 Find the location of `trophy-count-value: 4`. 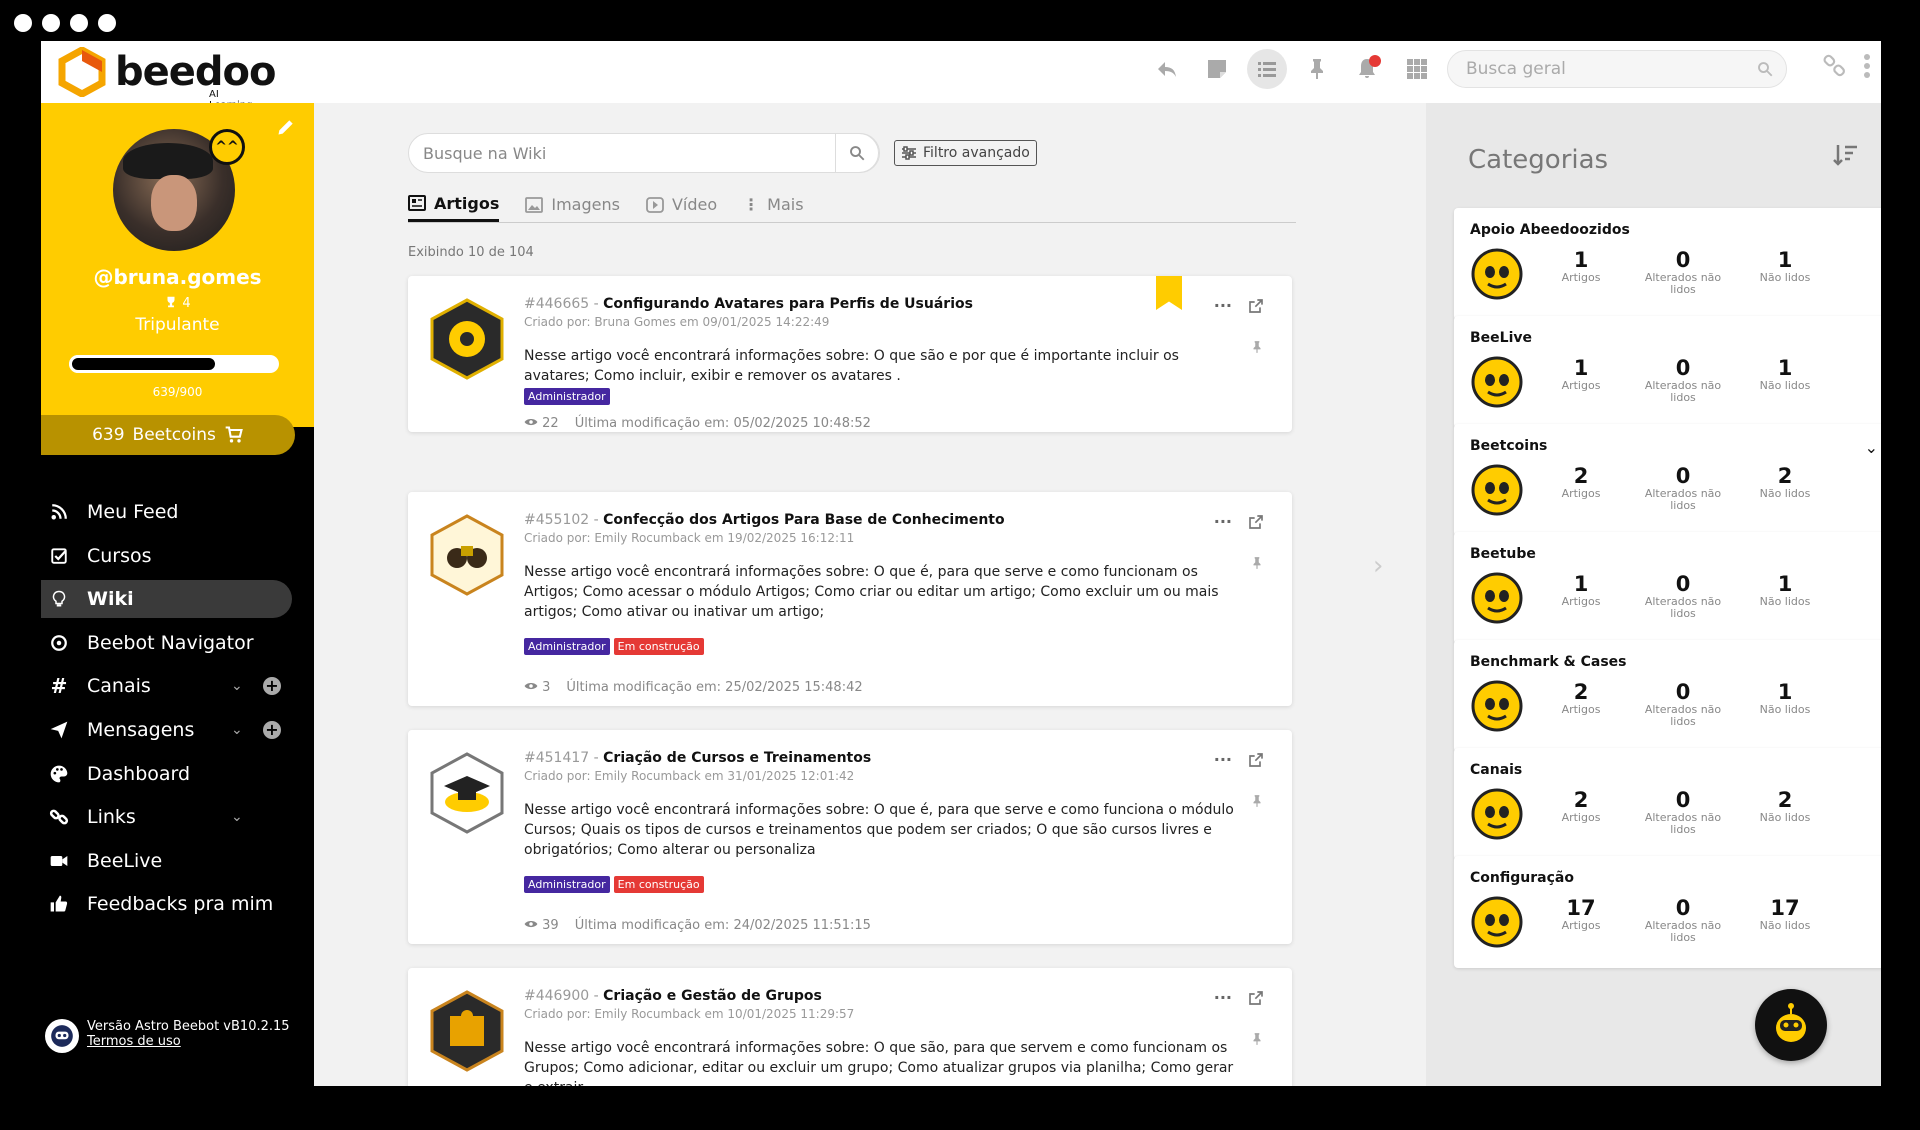

trophy-count-value: 4 is located at coordinates (186, 303).